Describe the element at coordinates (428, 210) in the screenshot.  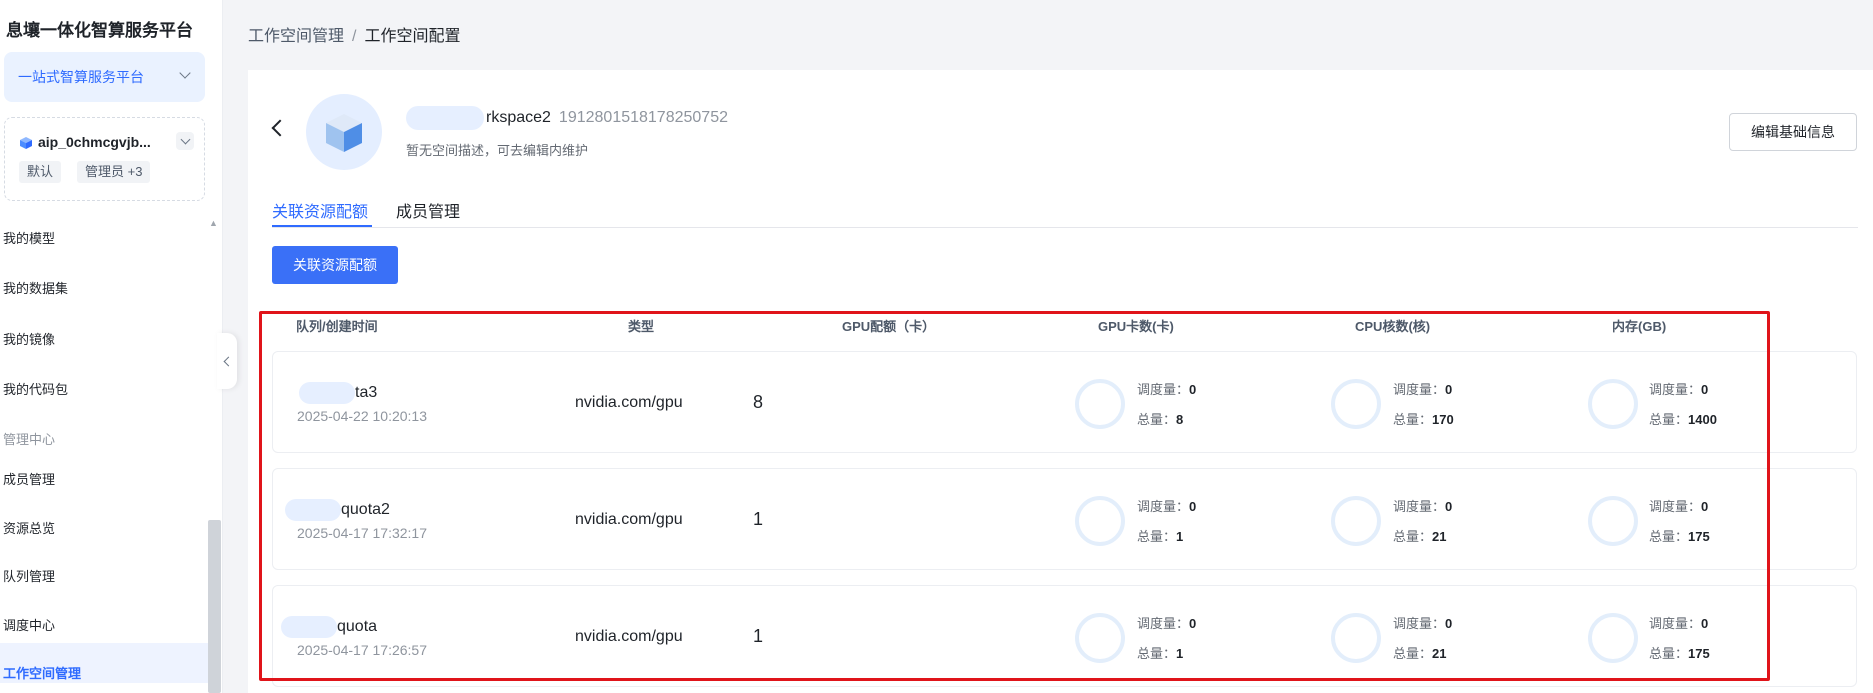
I see `tab-members: 成员管理` at that location.